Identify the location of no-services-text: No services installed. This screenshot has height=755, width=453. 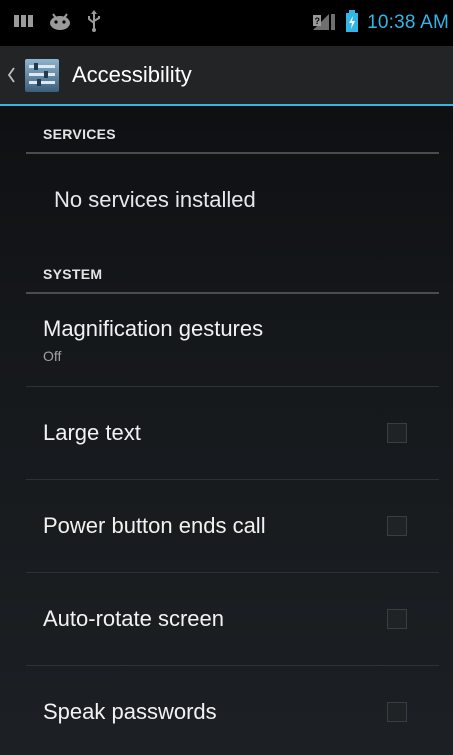
(155, 199).